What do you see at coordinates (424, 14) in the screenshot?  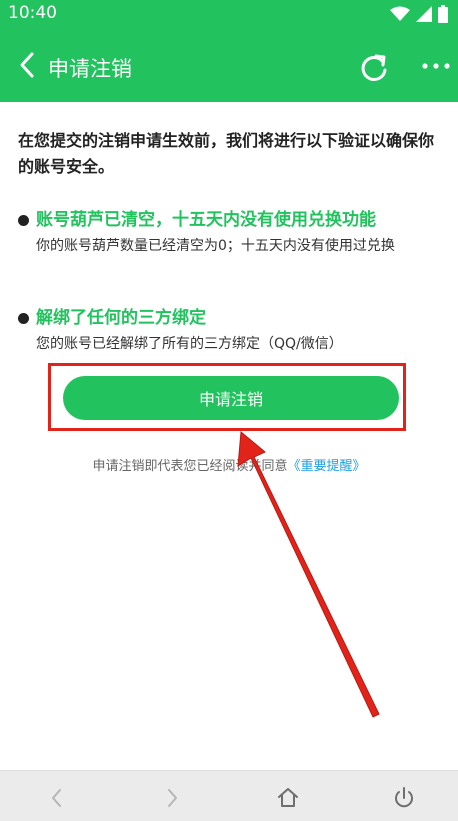 I see `signal-icon` at bounding box center [424, 14].